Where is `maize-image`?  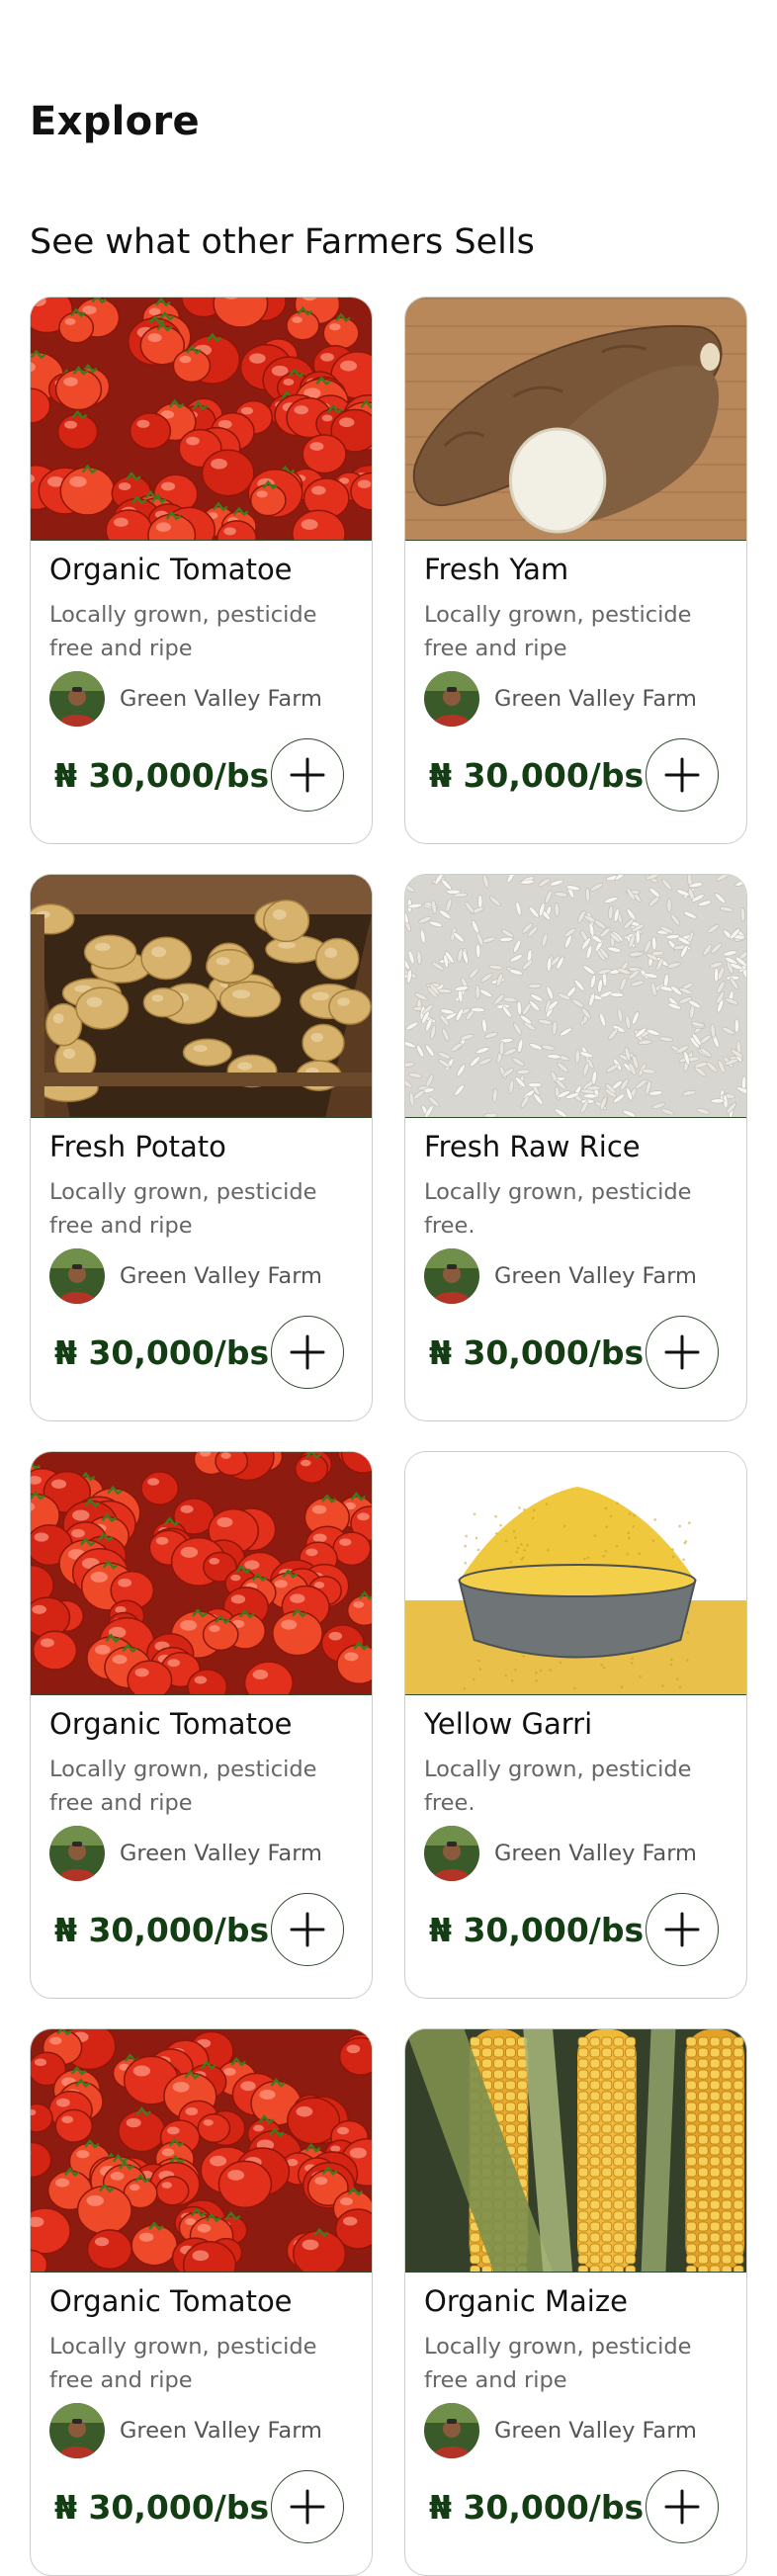 maize-image is located at coordinates (575, 2150).